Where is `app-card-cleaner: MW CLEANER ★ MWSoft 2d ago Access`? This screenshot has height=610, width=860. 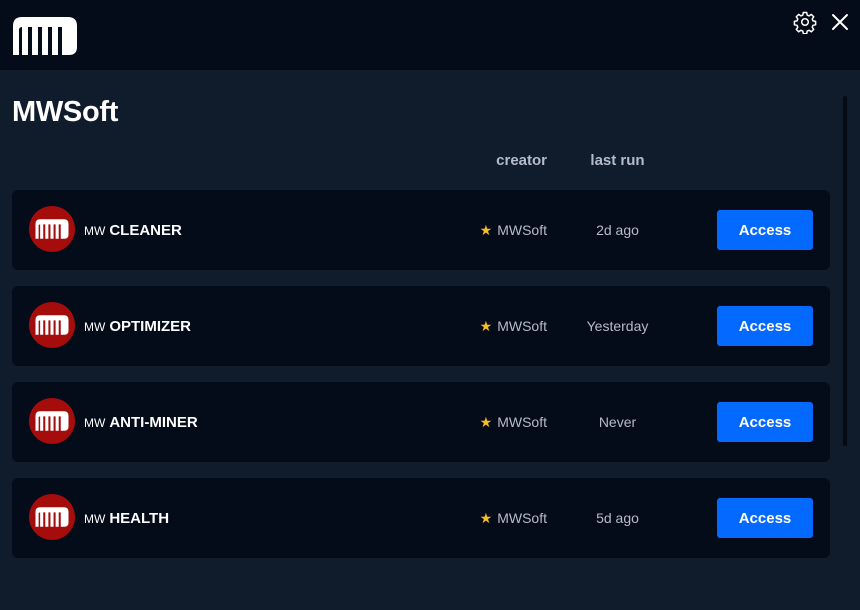 app-card-cleaner: MW CLEANER ★ MWSoft 2d ago Access is located at coordinates (421, 230).